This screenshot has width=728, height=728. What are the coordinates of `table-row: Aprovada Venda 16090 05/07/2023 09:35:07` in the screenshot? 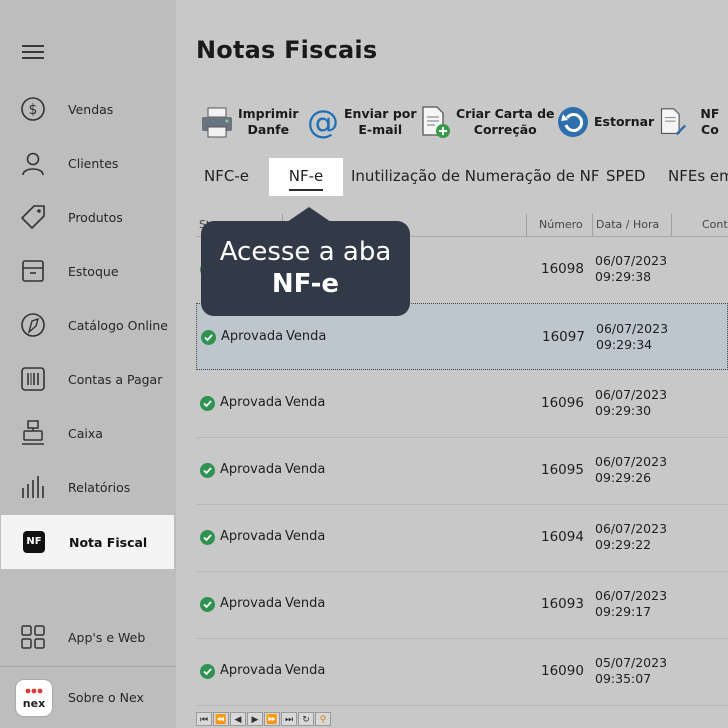 It's located at (462, 672).